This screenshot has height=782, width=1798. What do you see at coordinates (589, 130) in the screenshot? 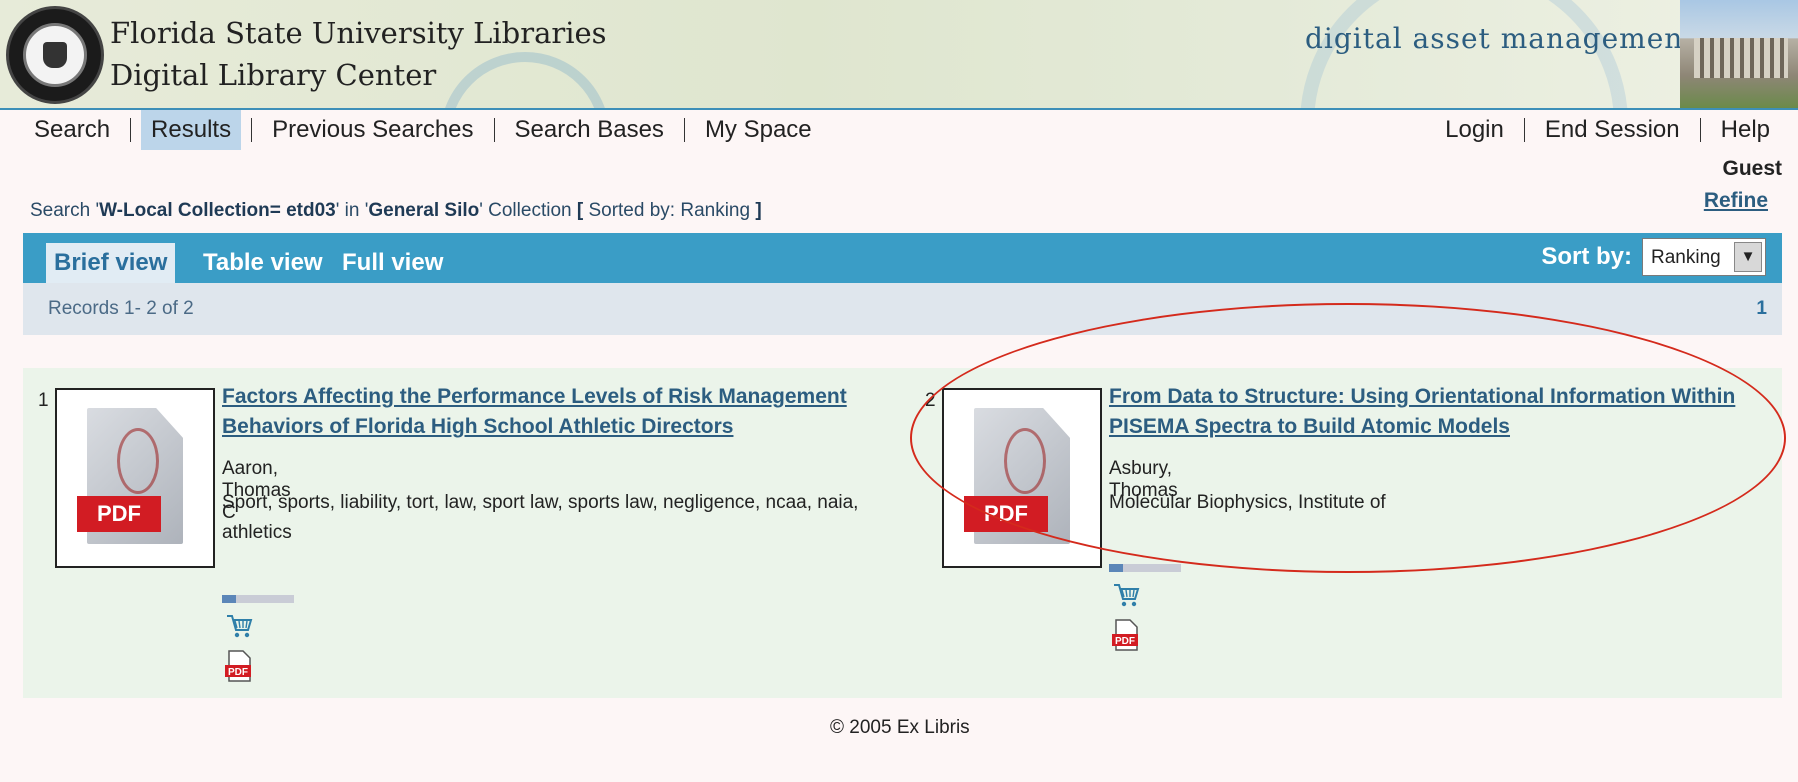
I see `nav-search-bases: Search Bases` at bounding box center [589, 130].